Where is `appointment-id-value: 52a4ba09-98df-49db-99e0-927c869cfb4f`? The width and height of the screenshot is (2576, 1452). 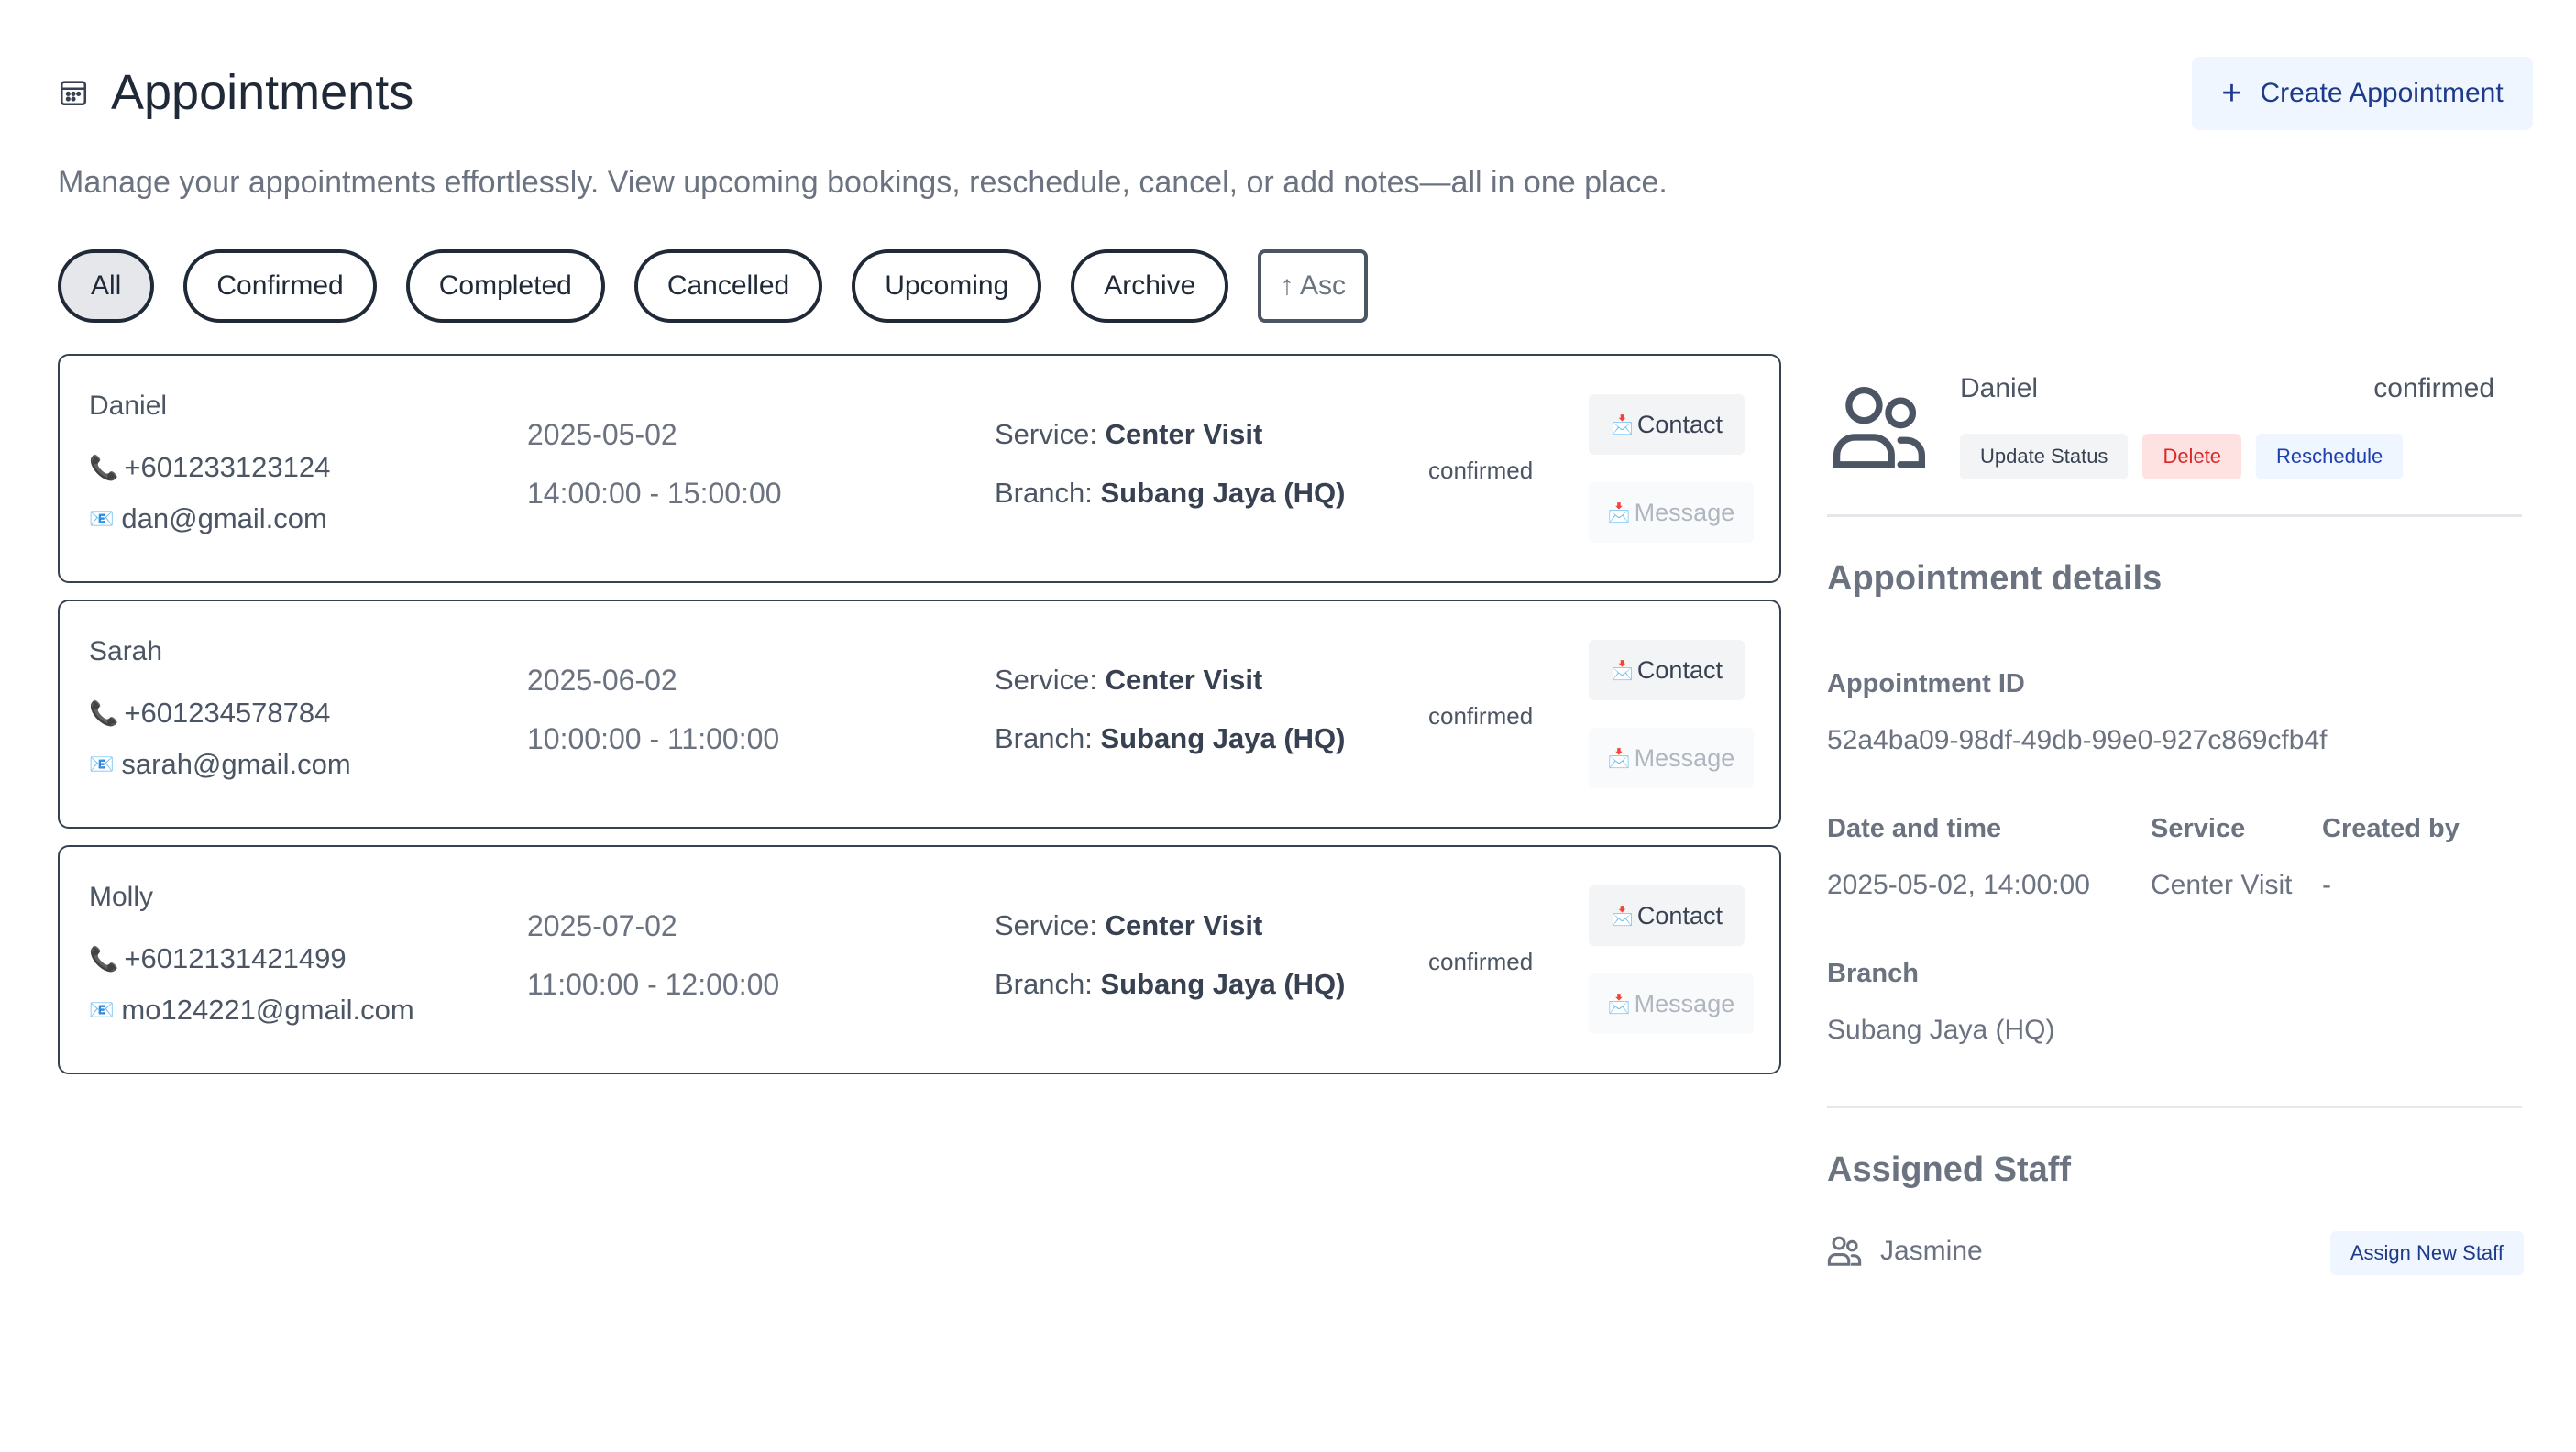
appointment-id-value: 52a4ba09-98df-49db-99e0-927c869cfb4f is located at coordinates (2077, 740).